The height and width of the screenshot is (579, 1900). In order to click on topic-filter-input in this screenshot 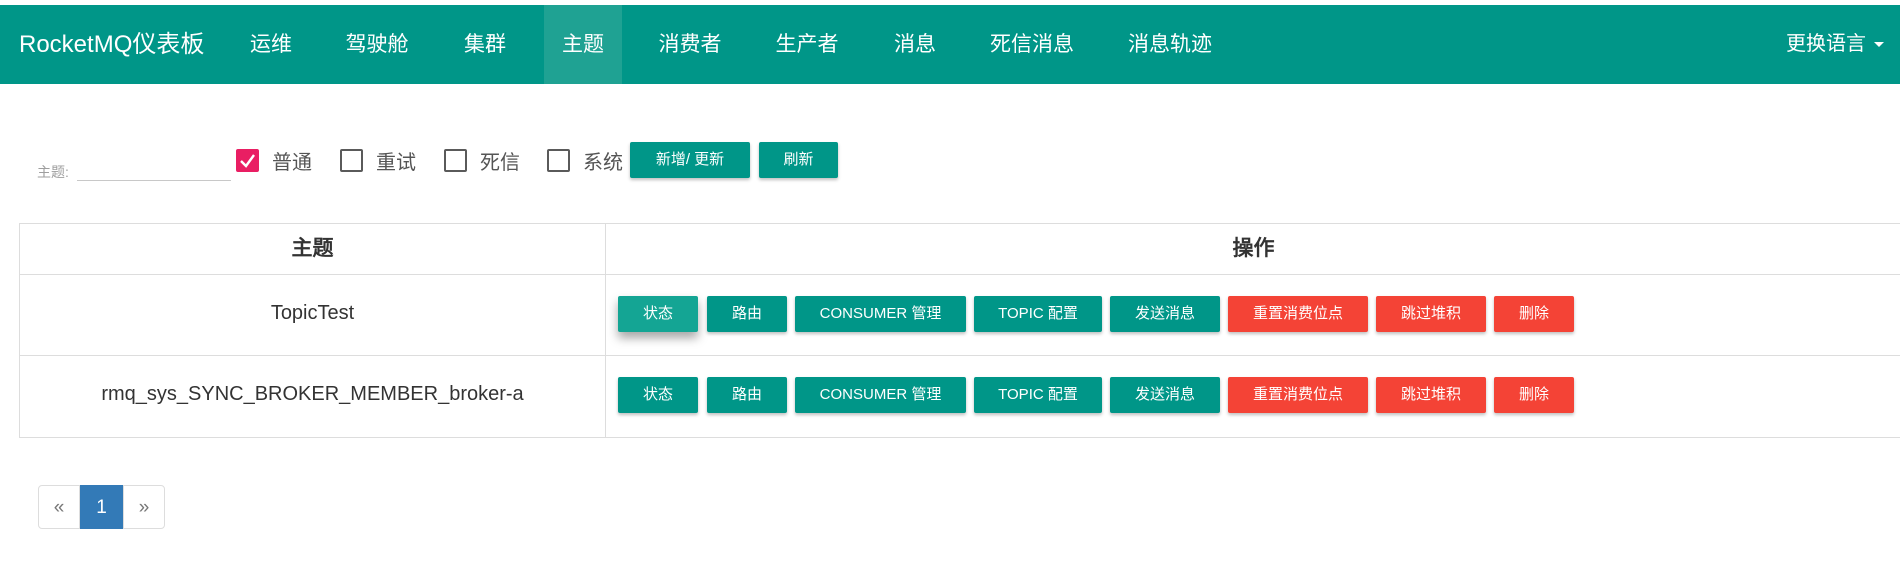, I will do `click(154, 166)`.